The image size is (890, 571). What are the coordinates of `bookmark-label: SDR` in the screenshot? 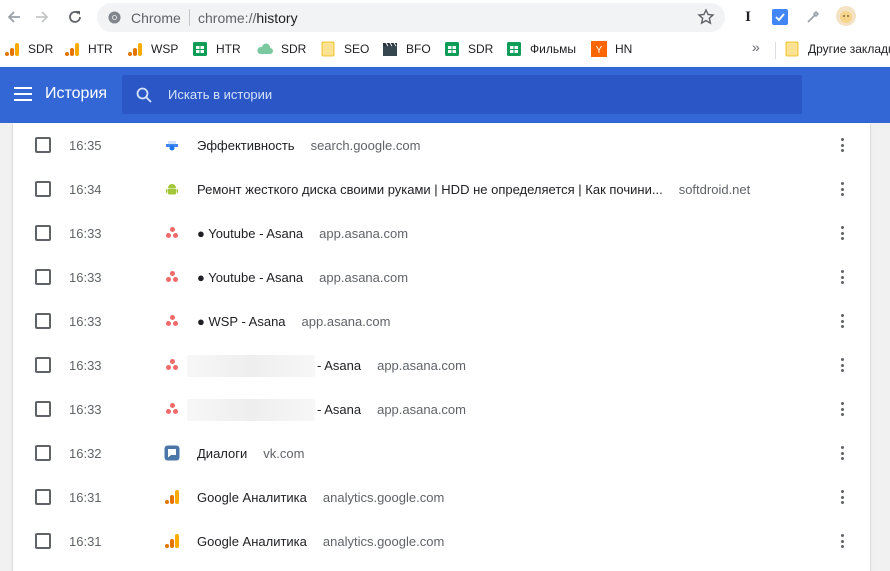 It's located at (41, 49).